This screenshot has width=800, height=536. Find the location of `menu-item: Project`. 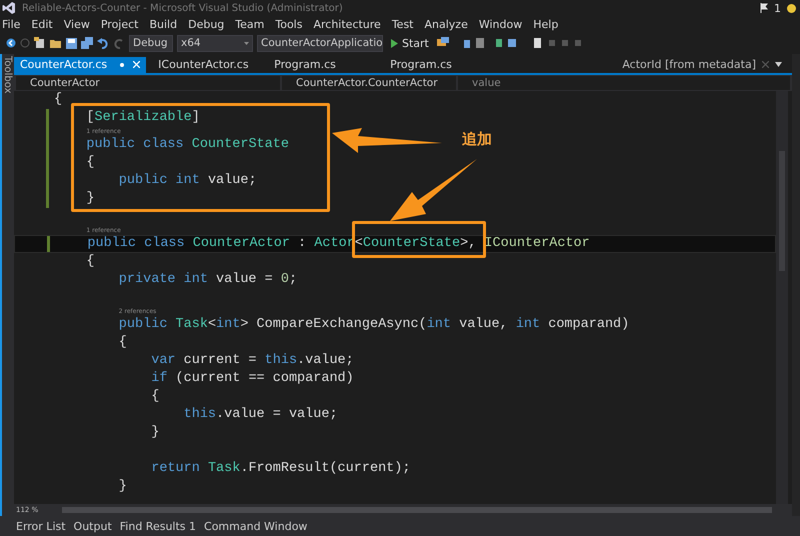

menu-item: Project is located at coordinates (119, 24).